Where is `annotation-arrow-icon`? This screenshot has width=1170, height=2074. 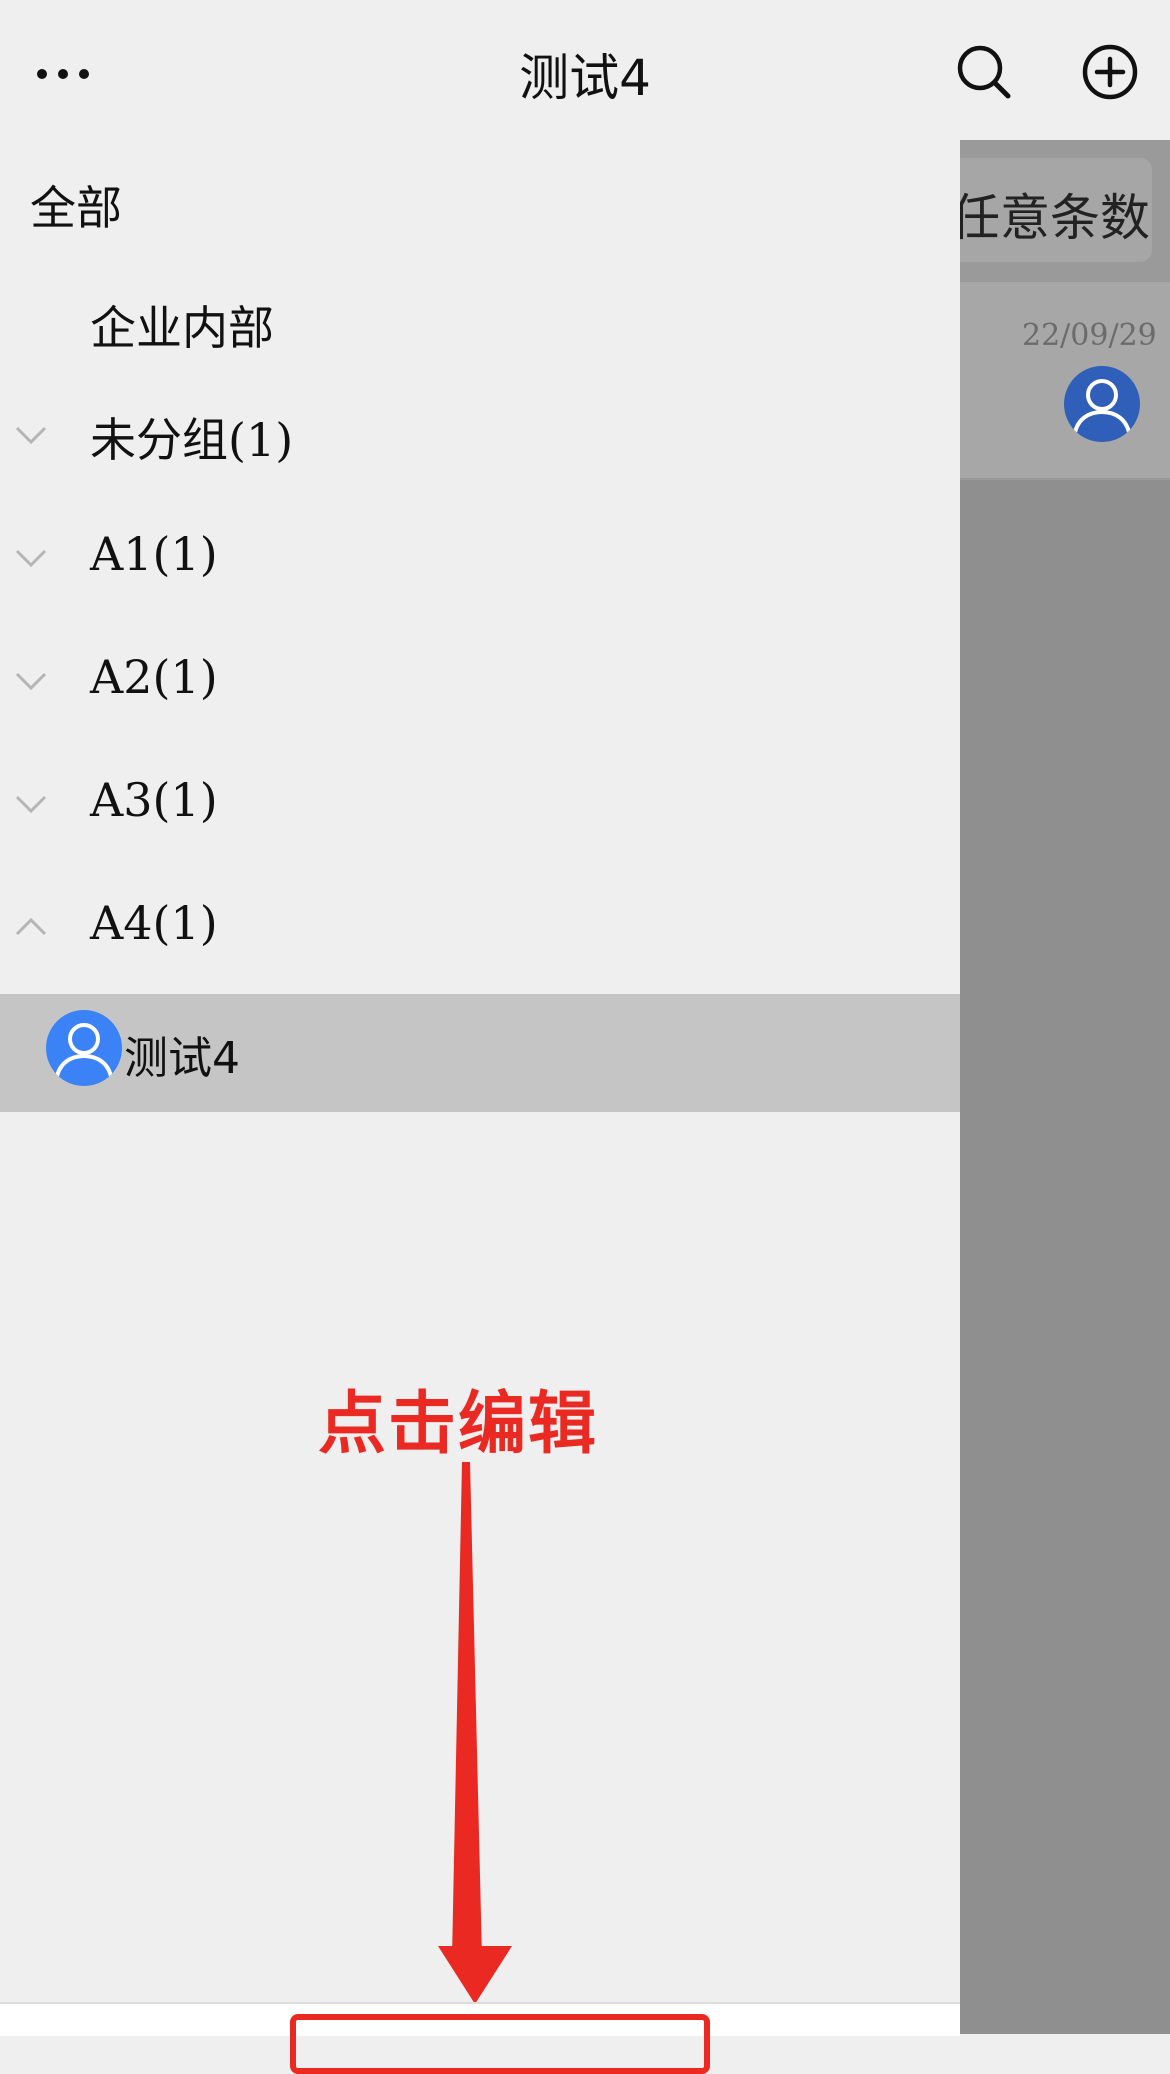
annotation-arrow-icon is located at coordinates (475, 1733).